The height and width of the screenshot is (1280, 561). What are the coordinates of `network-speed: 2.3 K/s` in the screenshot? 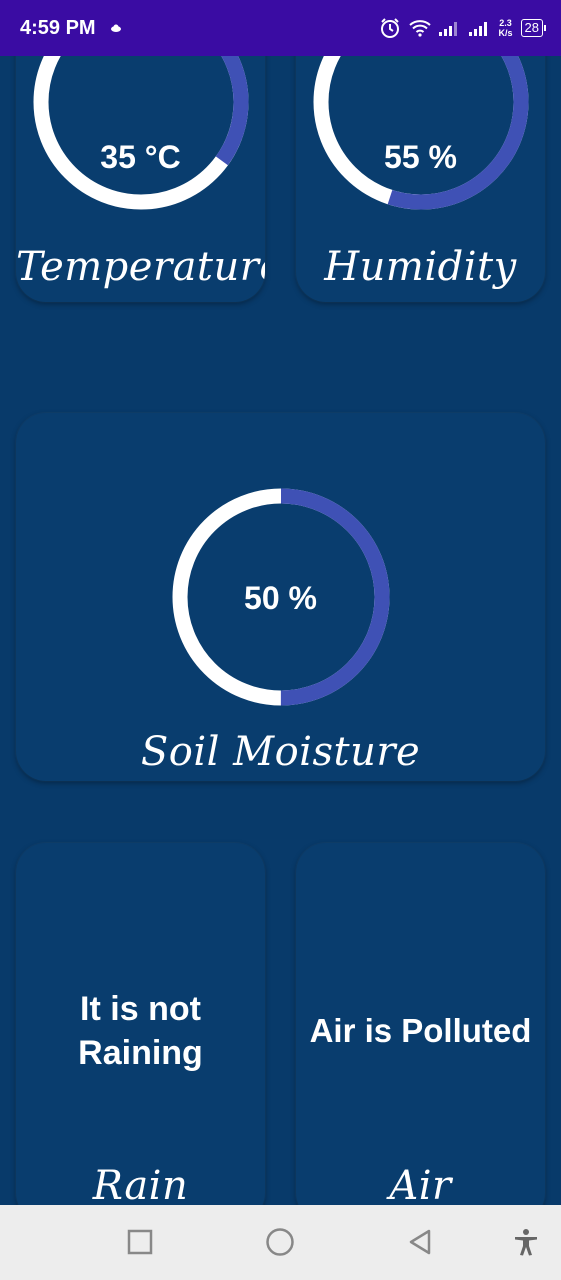 It's located at (506, 28).